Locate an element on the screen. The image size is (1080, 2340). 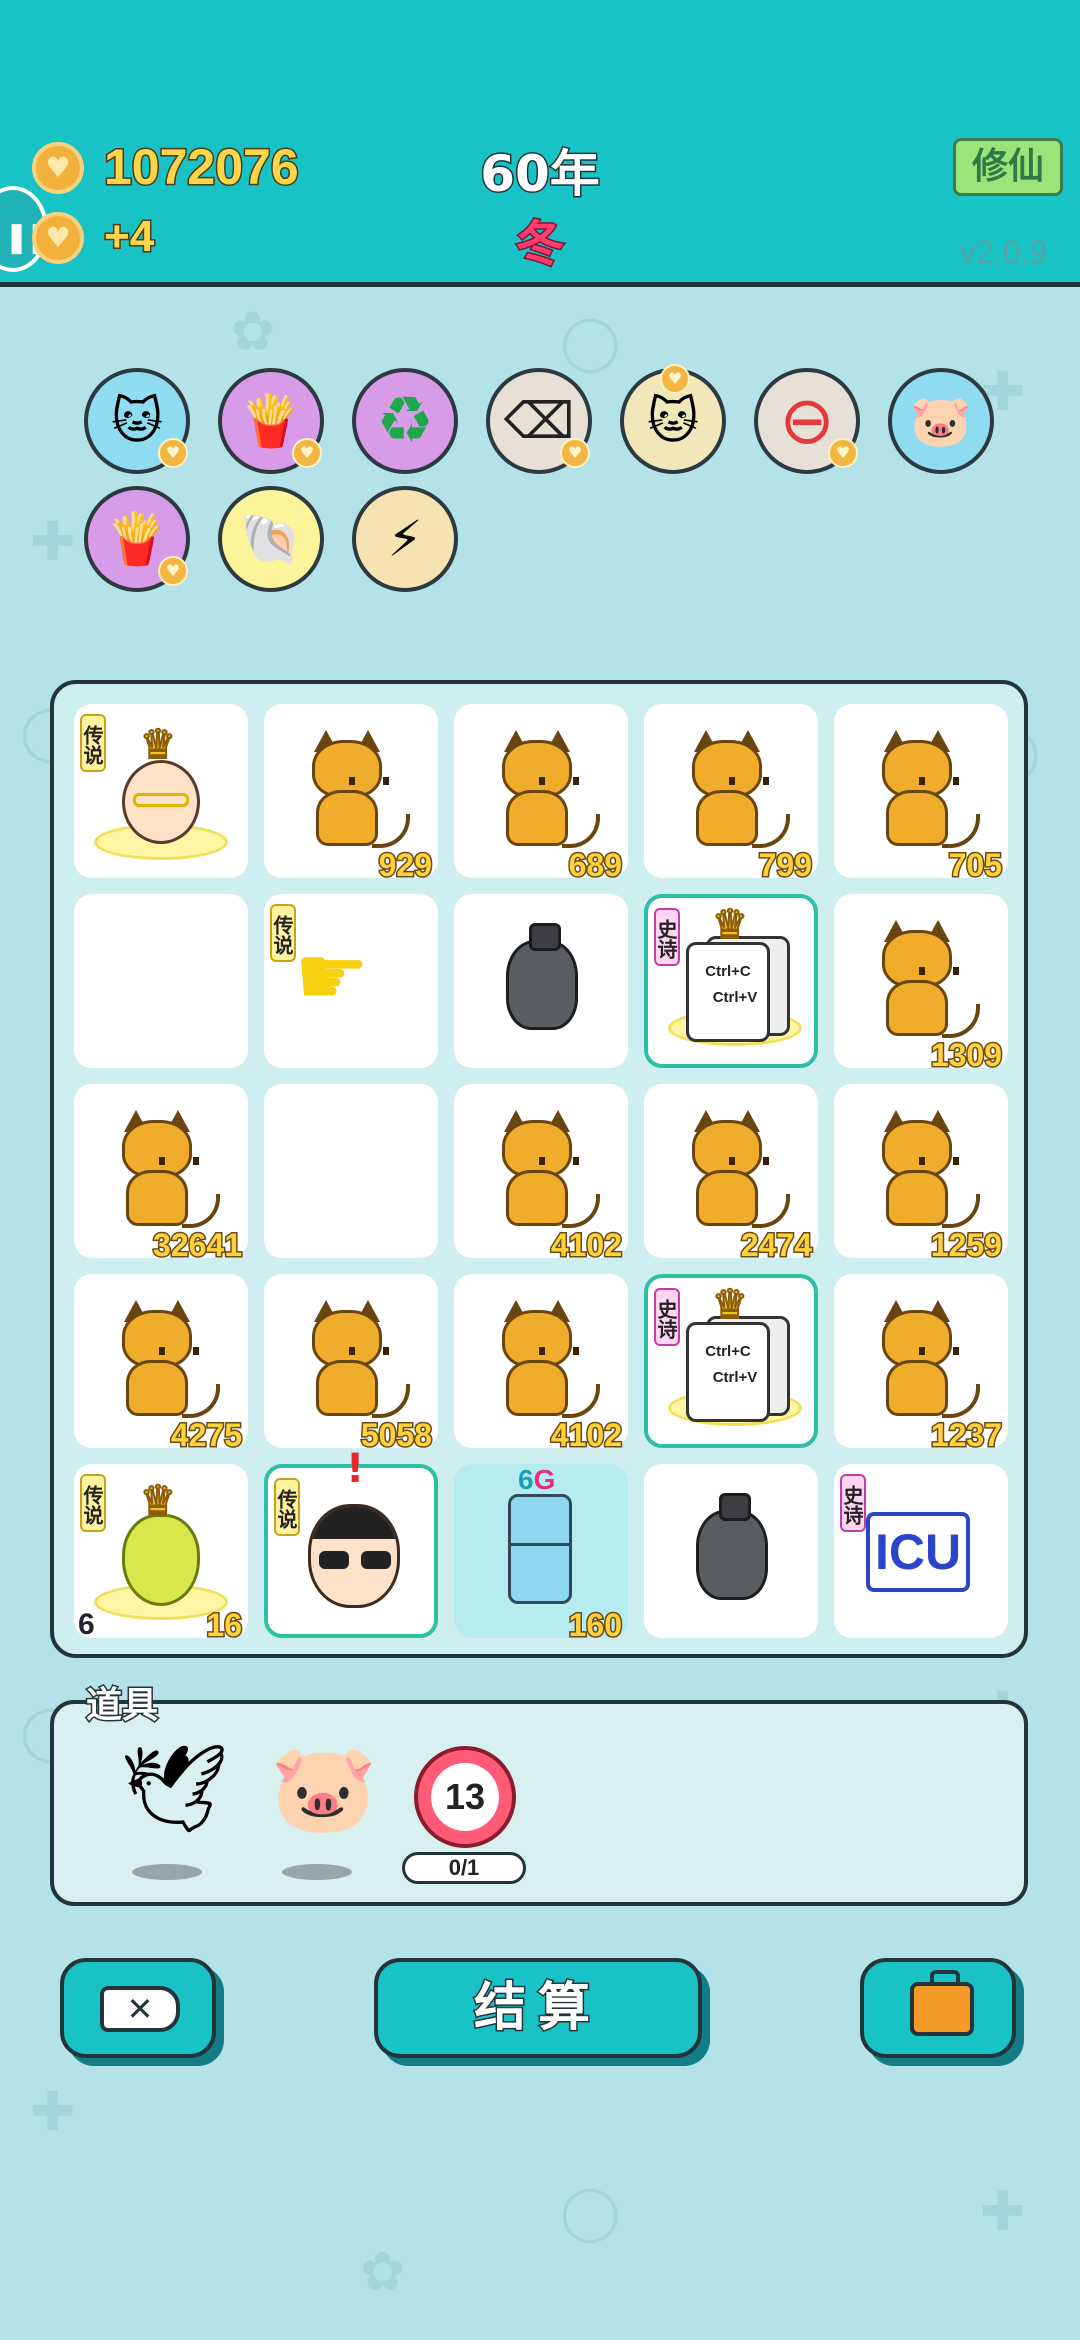
board-tile: ! 传说 is located at coordinates (351, 1542).